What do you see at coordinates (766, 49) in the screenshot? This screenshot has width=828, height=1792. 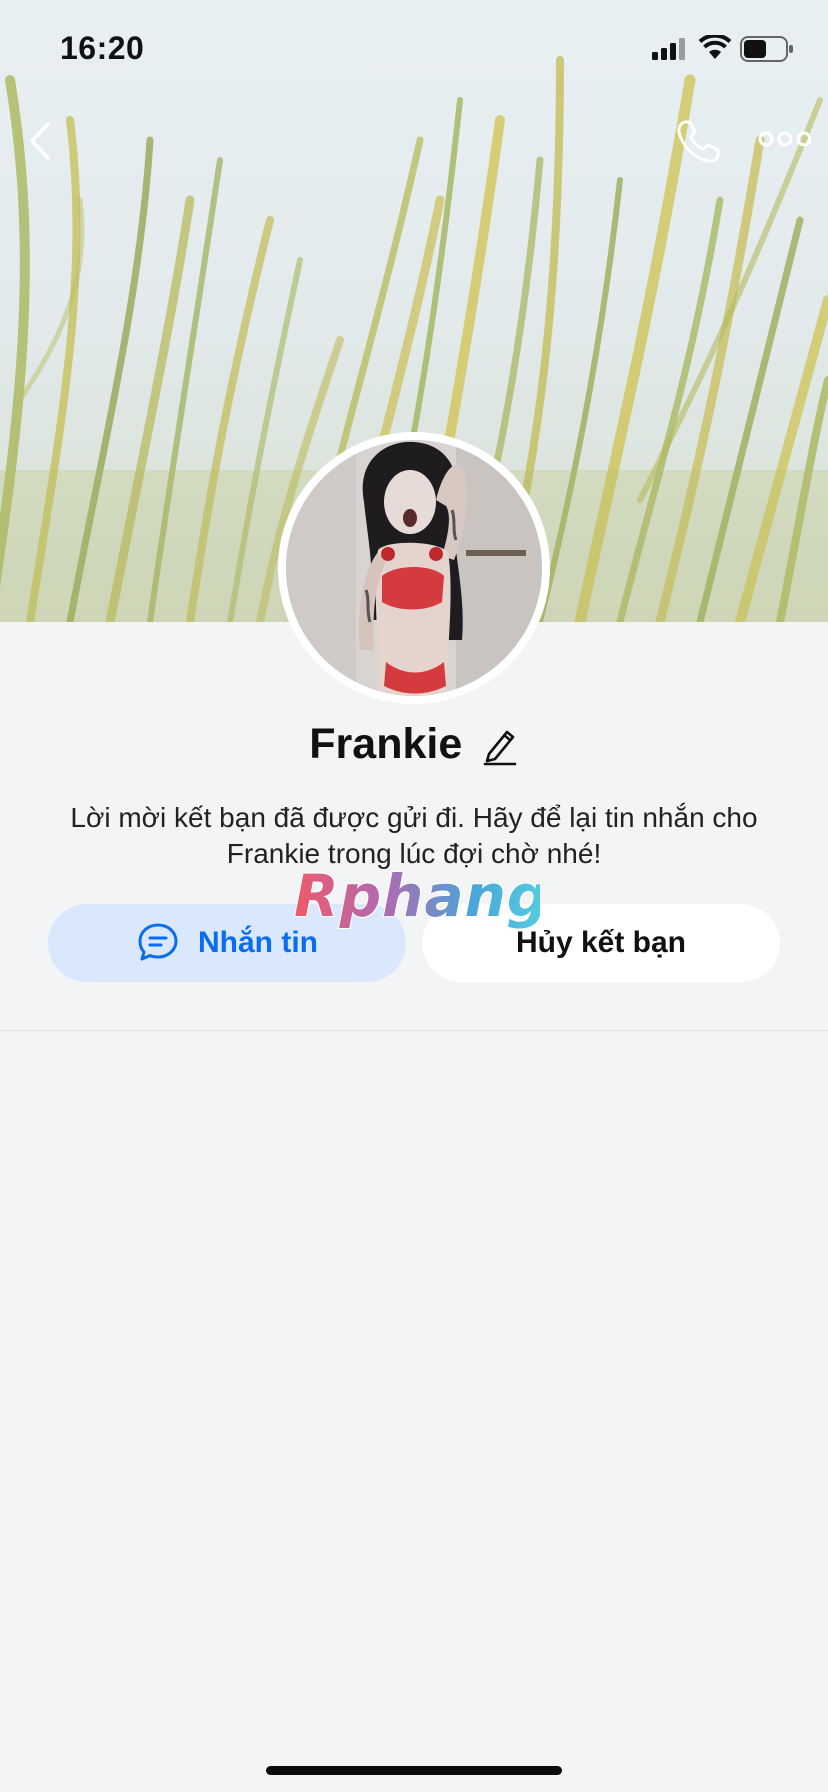 I see `battery-icon` at bounding box center [766, 49].